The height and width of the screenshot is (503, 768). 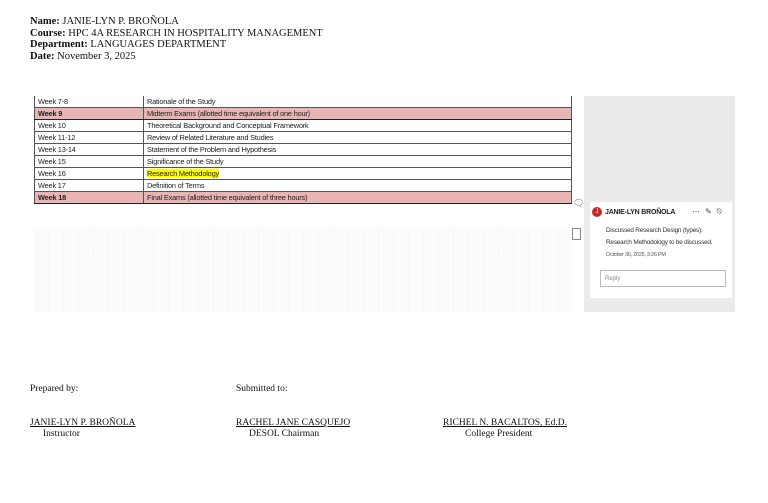 What do you see at coordinates (576, 234) in the screenshot?
I see `page-icon` at bounding box center [576, 234].